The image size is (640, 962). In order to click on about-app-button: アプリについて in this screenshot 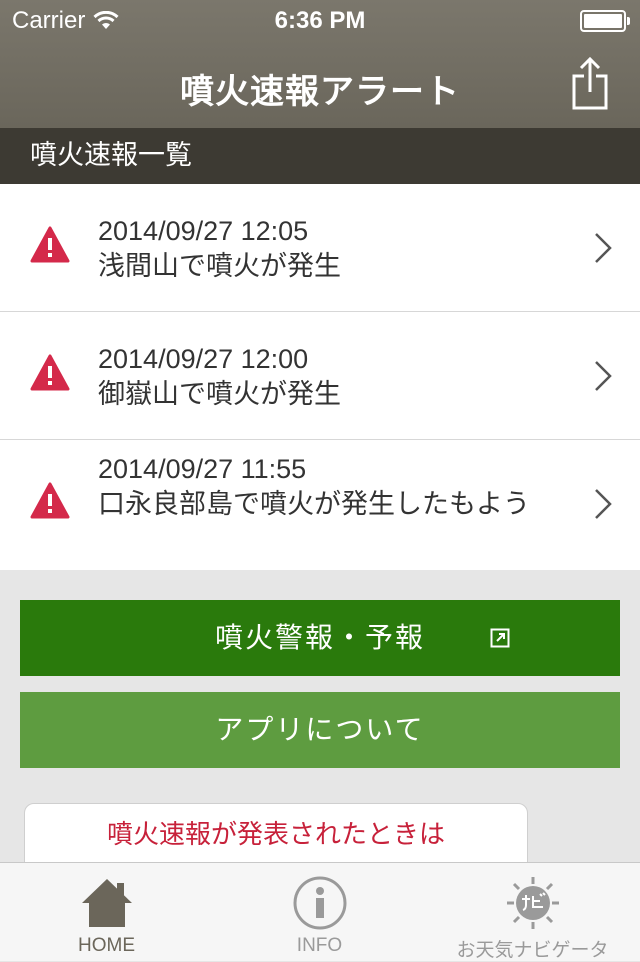, I will do `click(320, 730)`.